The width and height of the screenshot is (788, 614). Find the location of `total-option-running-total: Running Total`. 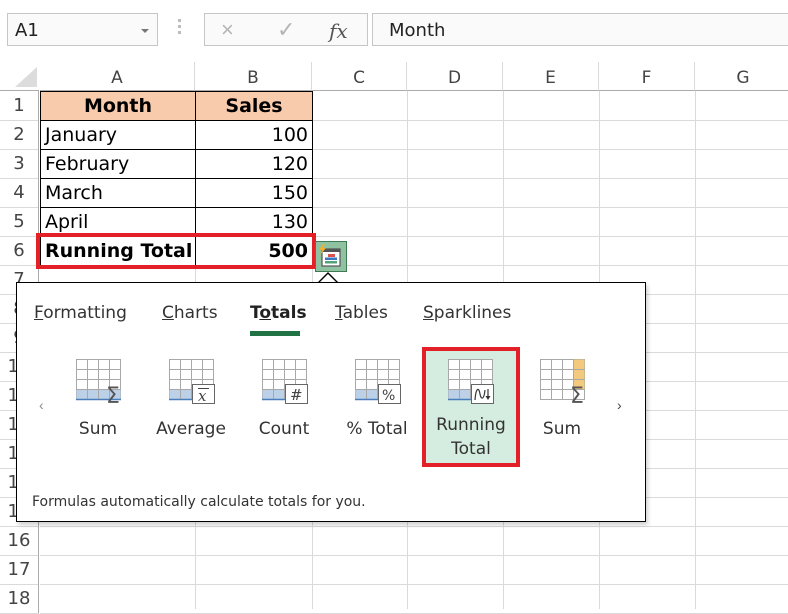

total-option-running-total: Running Total is located at coordinates (471, 407).